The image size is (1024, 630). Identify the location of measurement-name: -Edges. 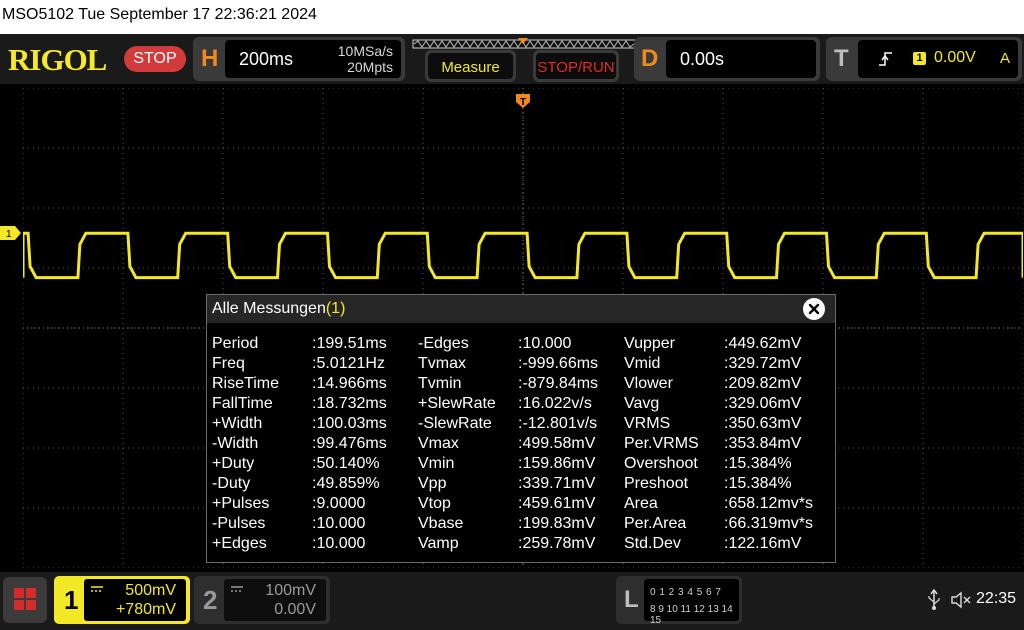
(443, 343).